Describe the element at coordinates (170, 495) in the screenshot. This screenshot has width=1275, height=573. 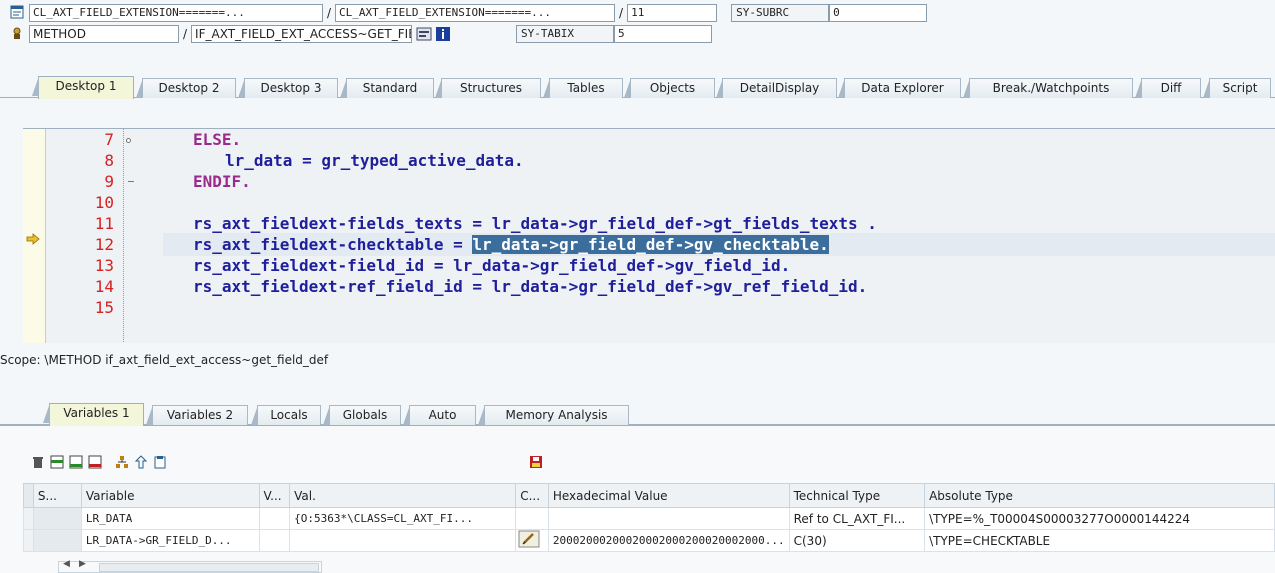
I see `column-header: Variable` at that location.